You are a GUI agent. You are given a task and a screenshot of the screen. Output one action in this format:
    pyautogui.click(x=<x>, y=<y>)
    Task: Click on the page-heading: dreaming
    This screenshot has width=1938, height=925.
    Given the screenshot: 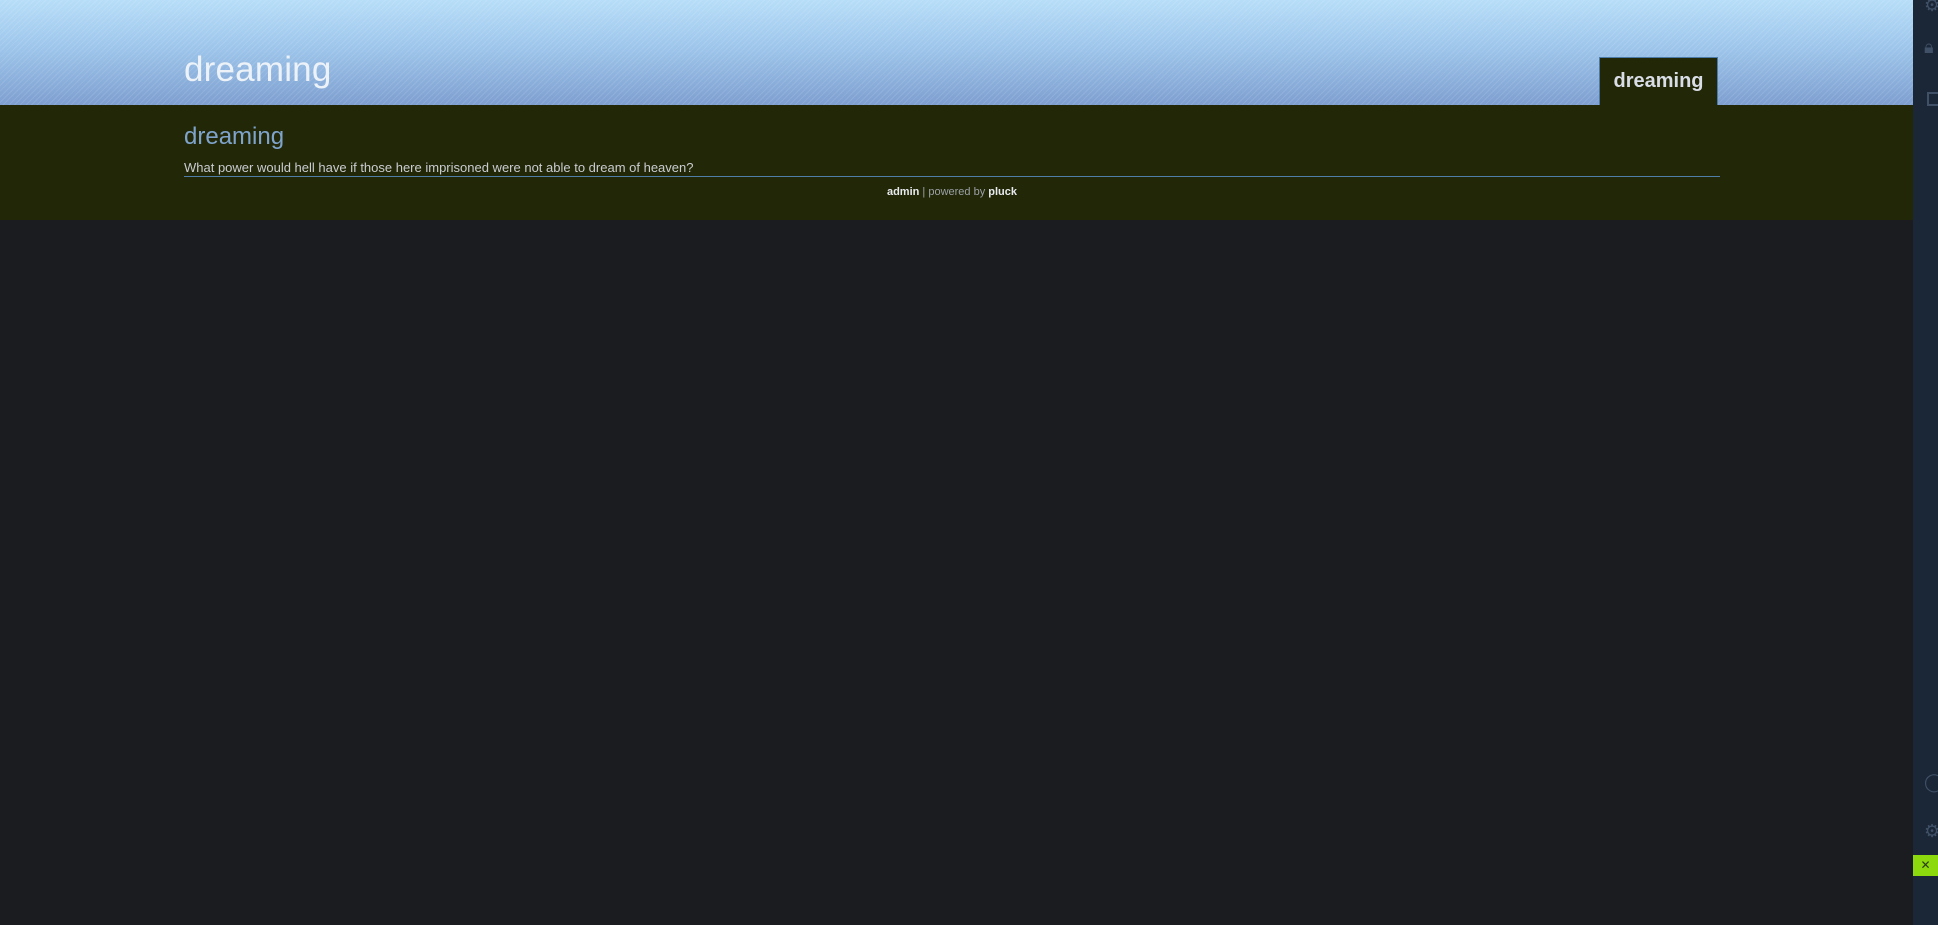 What is the action you would take?
    pyautogui.click(x=234, y=136)
    